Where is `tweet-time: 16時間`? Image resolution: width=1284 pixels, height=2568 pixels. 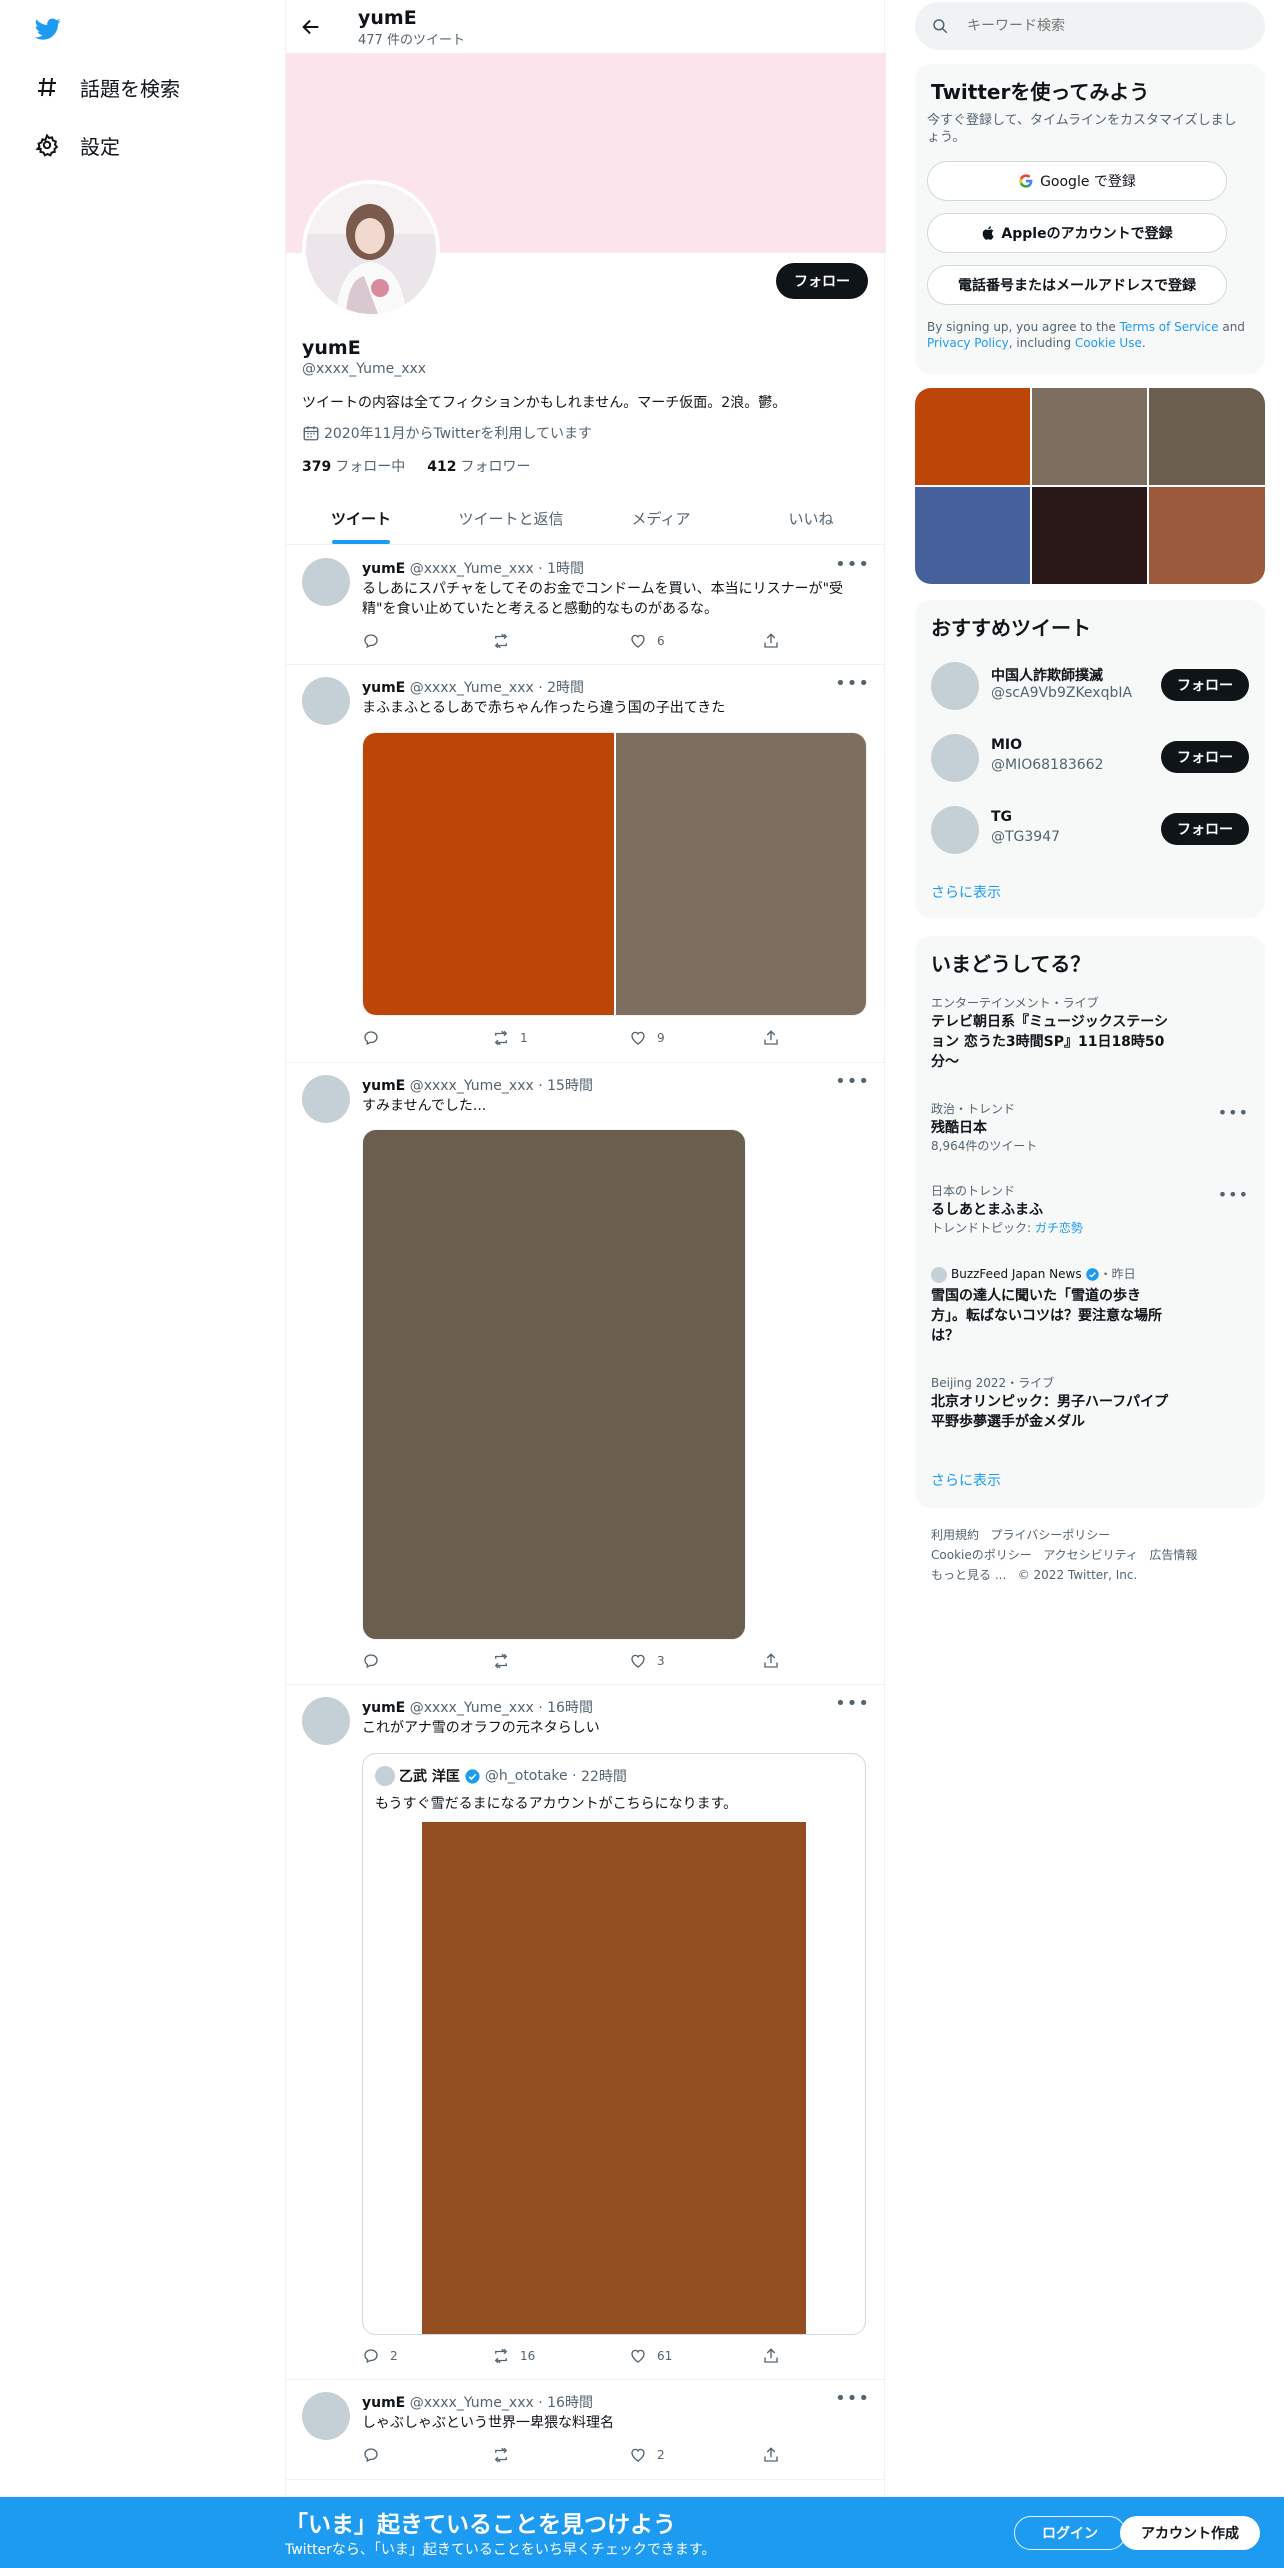
tweet-time: 16時間 is located at coordinates (570, 2403).